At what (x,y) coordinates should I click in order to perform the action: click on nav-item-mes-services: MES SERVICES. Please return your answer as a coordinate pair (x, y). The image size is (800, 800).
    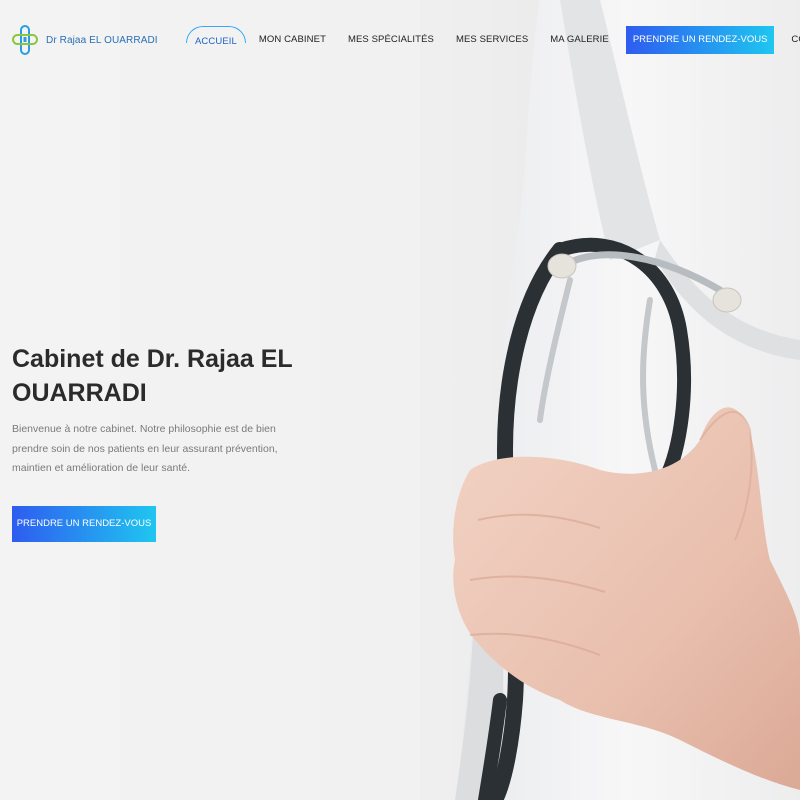
    Looking at the image, I should click on (492, 40).